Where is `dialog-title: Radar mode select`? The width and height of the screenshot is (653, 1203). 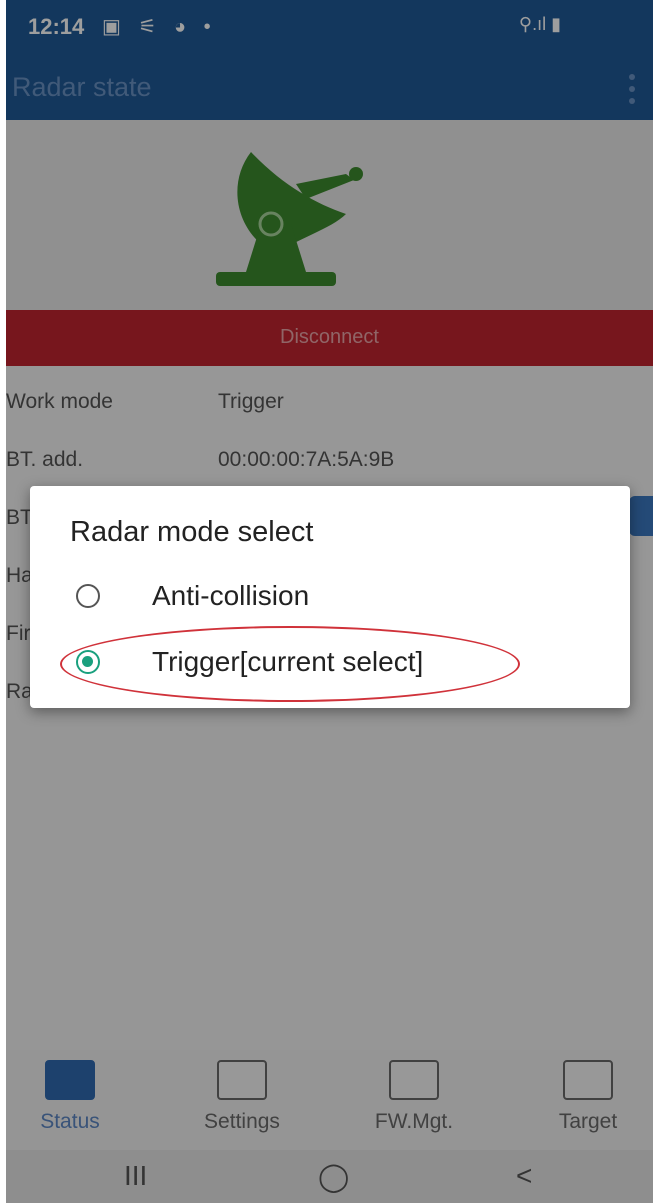
dialog-title: Radar mode select is located at coordinates (192, 532).